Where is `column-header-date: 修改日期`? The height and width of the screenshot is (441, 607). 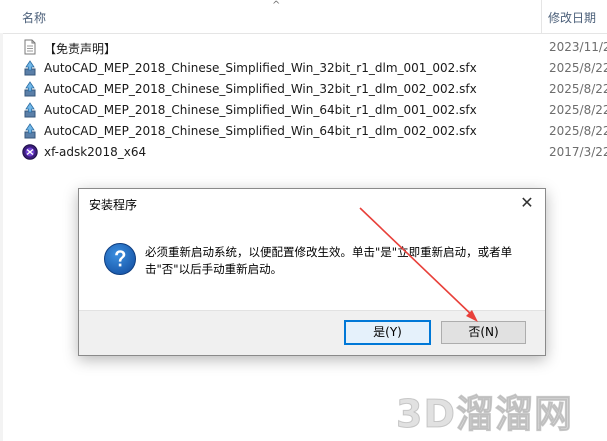
column-header-date: 修改日期 is located at coordinates (572, 17).